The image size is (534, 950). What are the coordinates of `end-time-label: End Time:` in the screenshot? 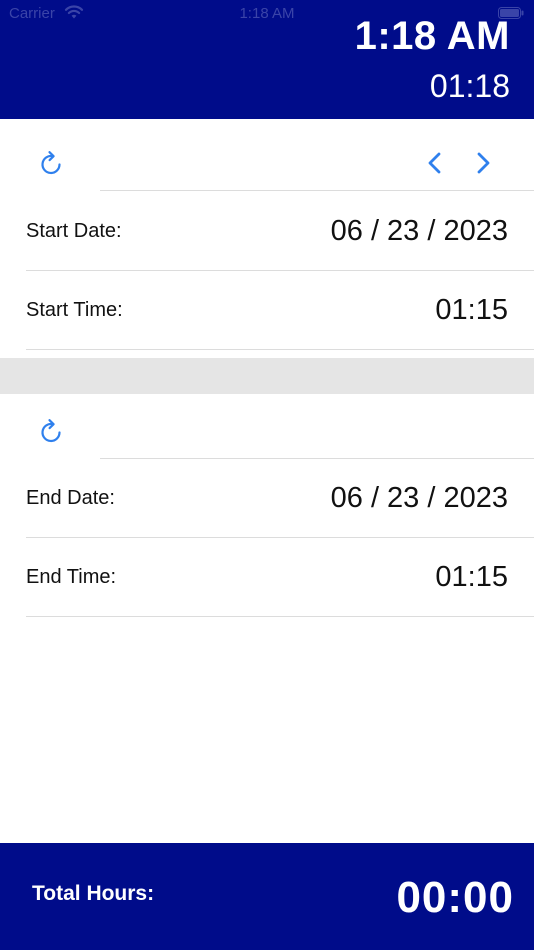 It's located at (71, 577).